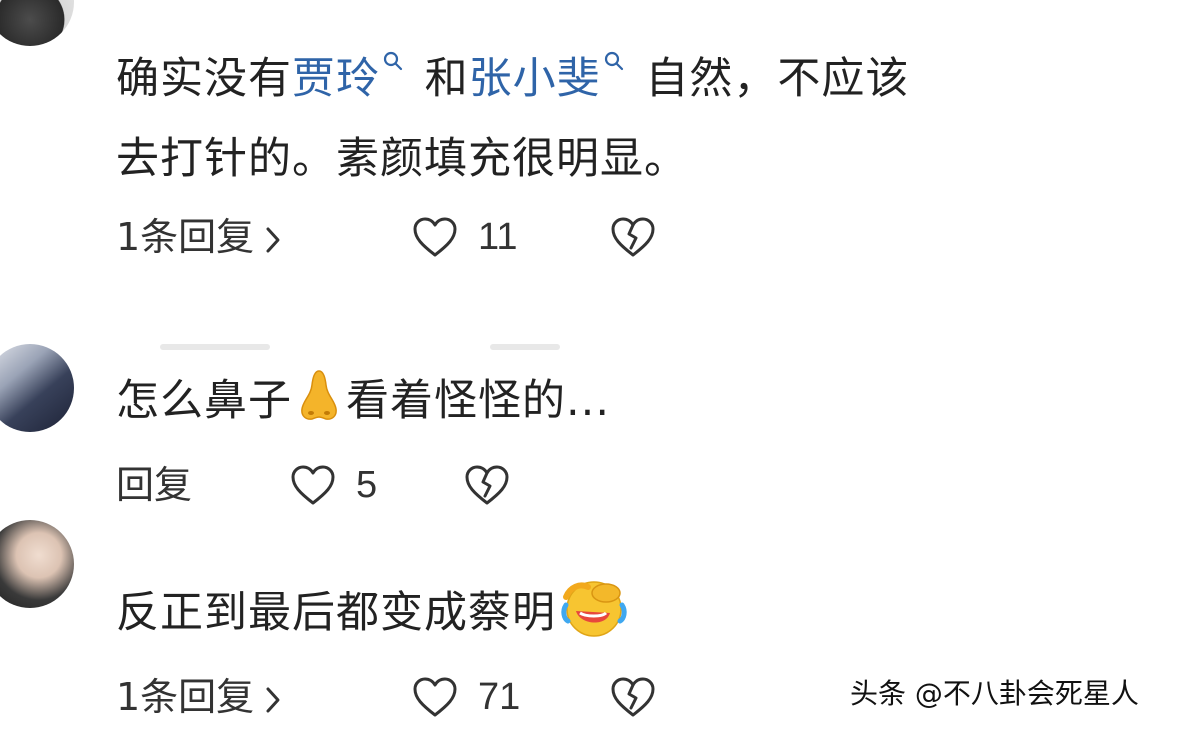  Describe the element at coordinates (535, 79) in the screenshot. I see `mention-link: 张小斐` at that location.